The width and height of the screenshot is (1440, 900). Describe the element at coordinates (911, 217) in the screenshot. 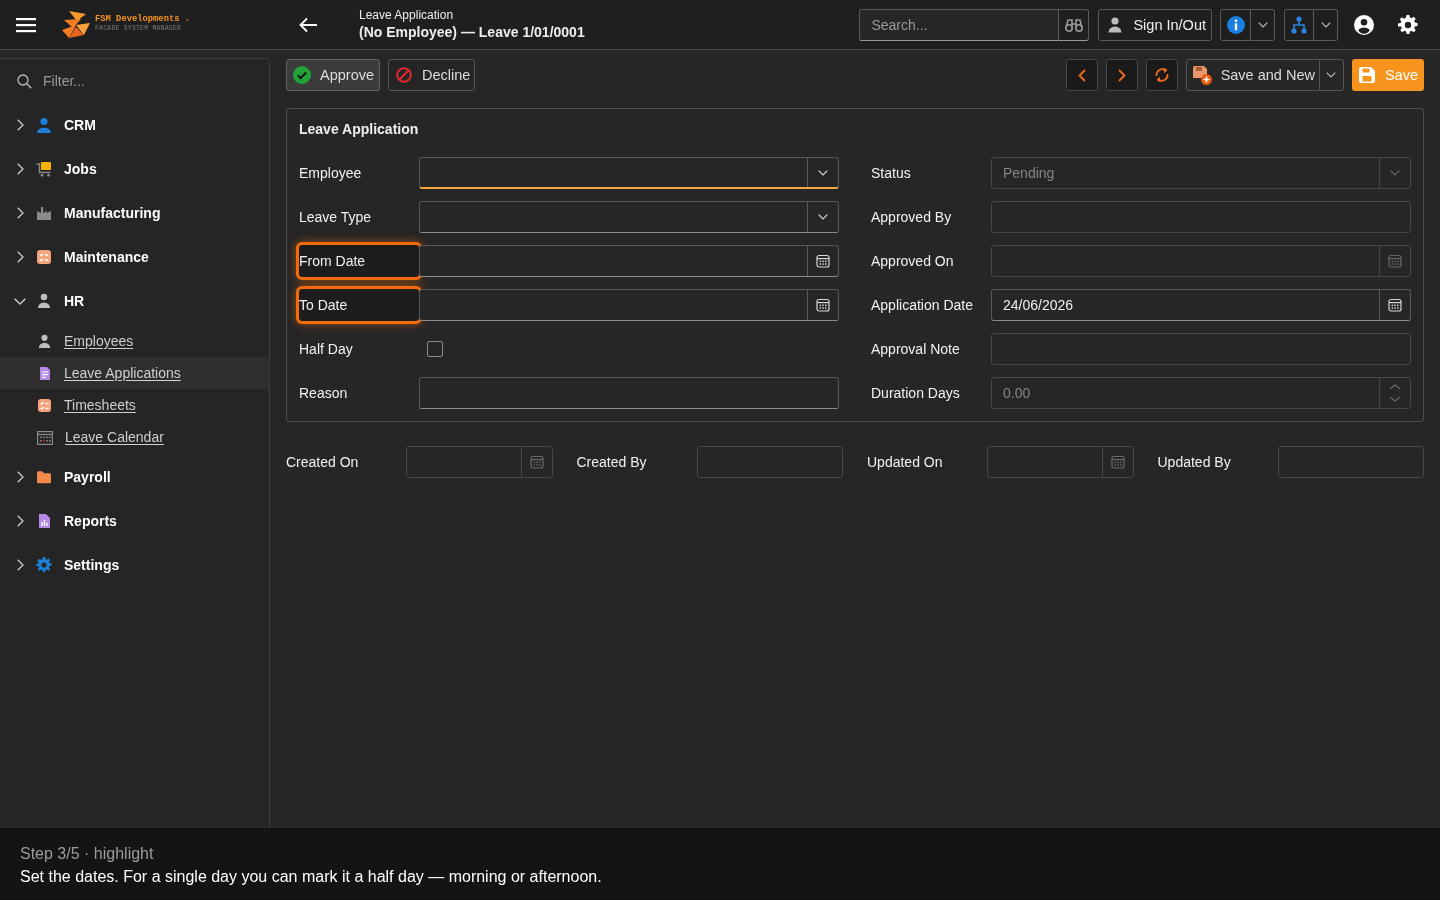

I see `field-label: Approved By` at that location.